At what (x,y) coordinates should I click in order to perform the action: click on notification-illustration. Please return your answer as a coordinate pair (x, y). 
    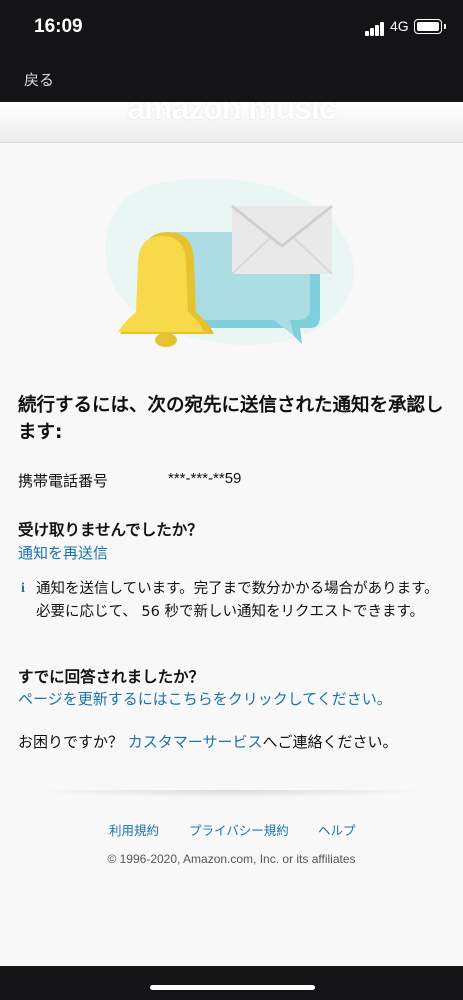
    Looking at the image, I should click on (229, 262).